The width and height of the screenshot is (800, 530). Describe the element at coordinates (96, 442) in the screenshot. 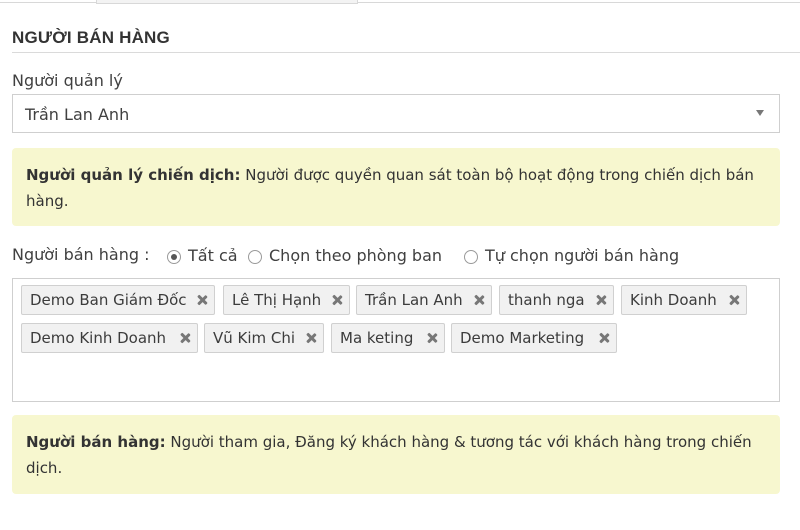

I see `sales-note-title: Người bán hàng:` at that location.